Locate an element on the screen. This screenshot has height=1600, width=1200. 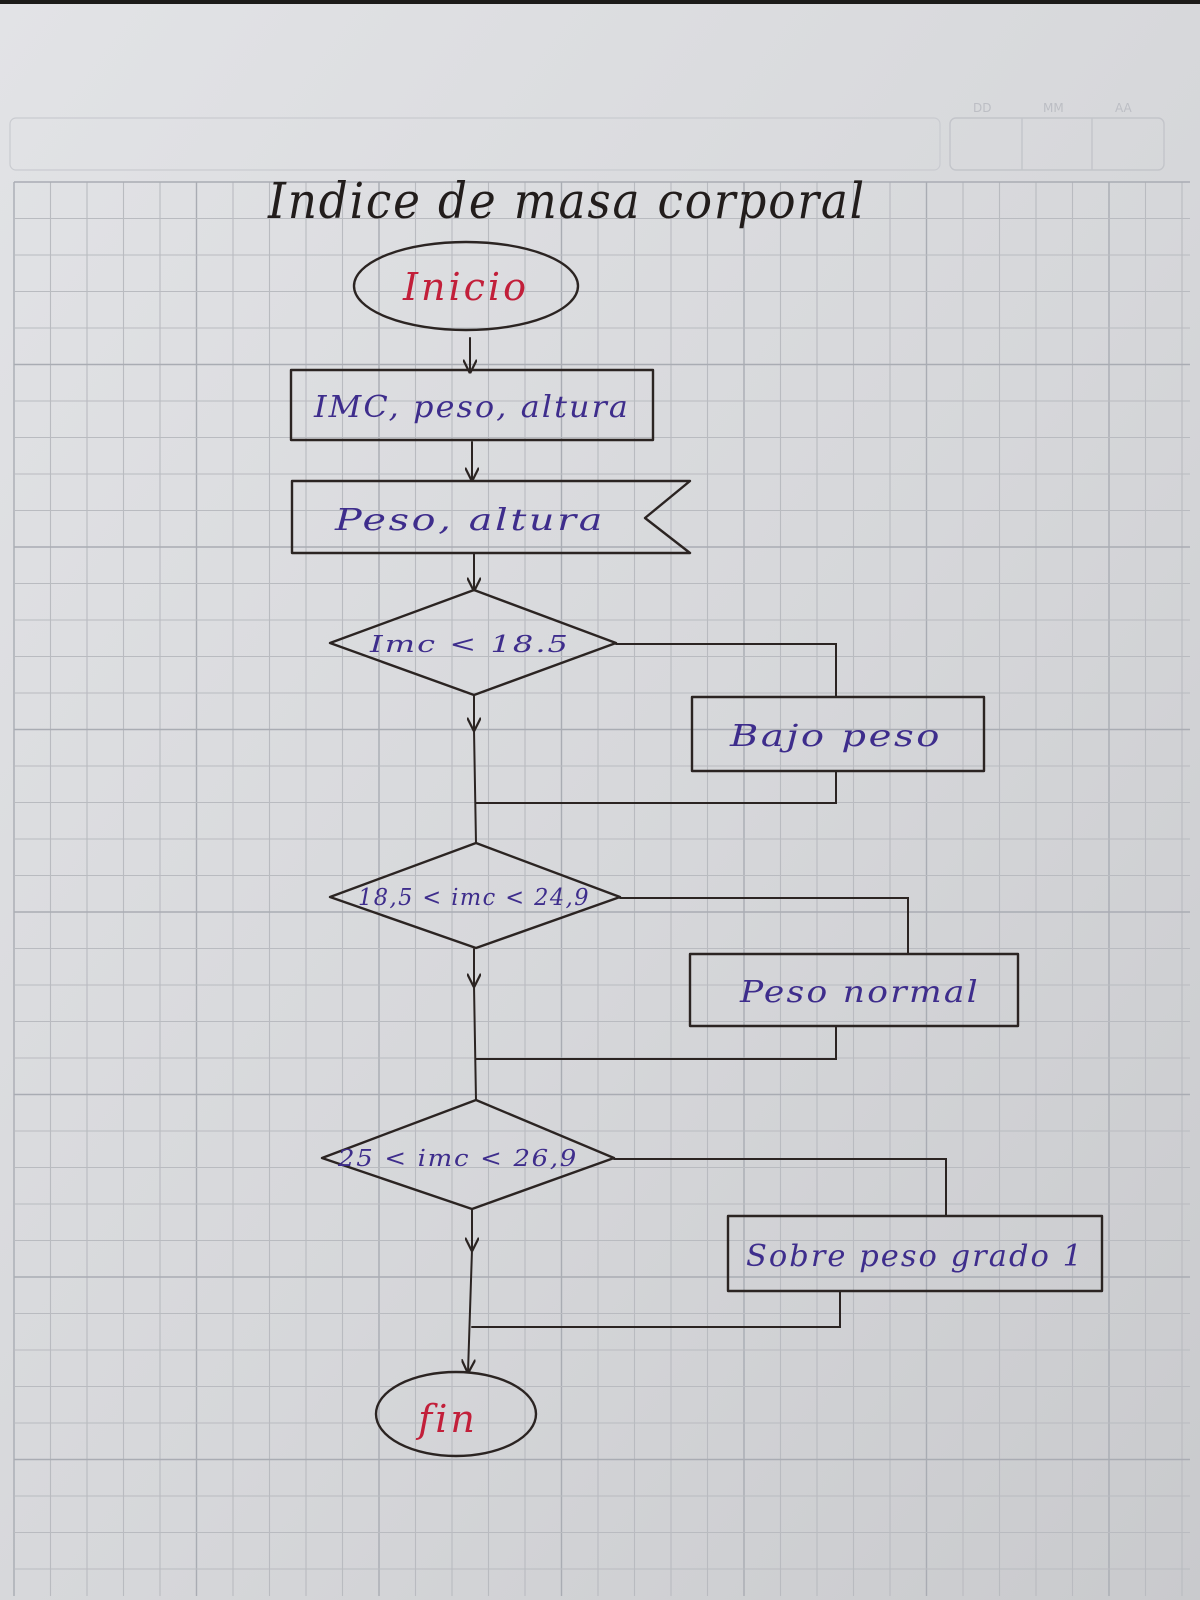
date-year-label: AA is located at coordinates (1124, 108).